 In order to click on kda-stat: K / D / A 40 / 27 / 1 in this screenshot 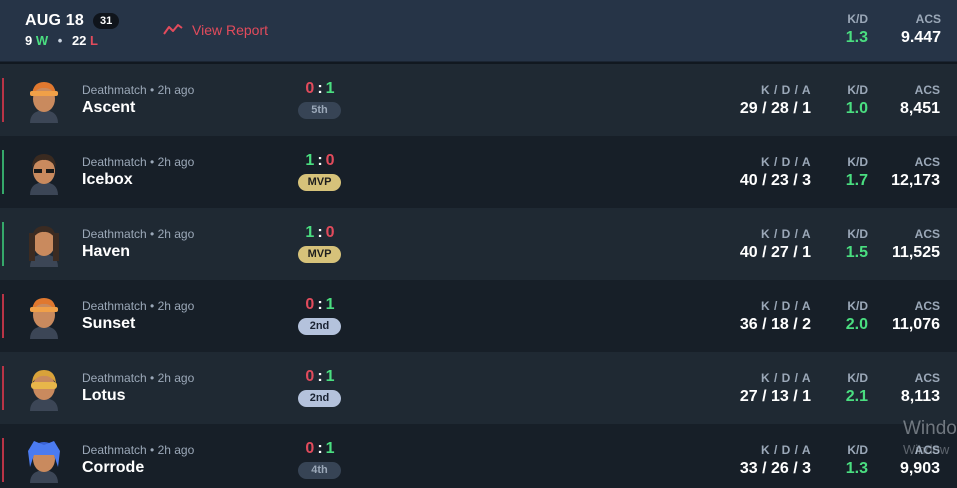, I will do `click(775, 244)`.